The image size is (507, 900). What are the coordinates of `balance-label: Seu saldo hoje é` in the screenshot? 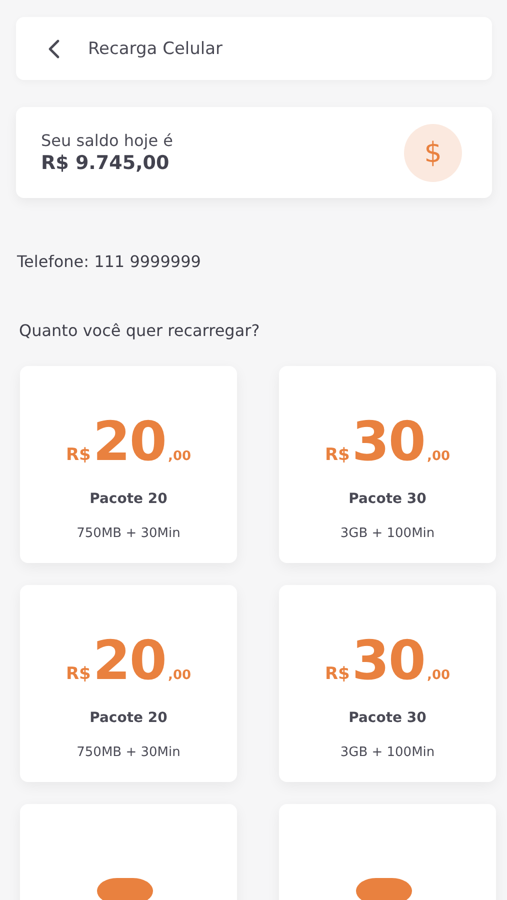 It's located at (107, 140).